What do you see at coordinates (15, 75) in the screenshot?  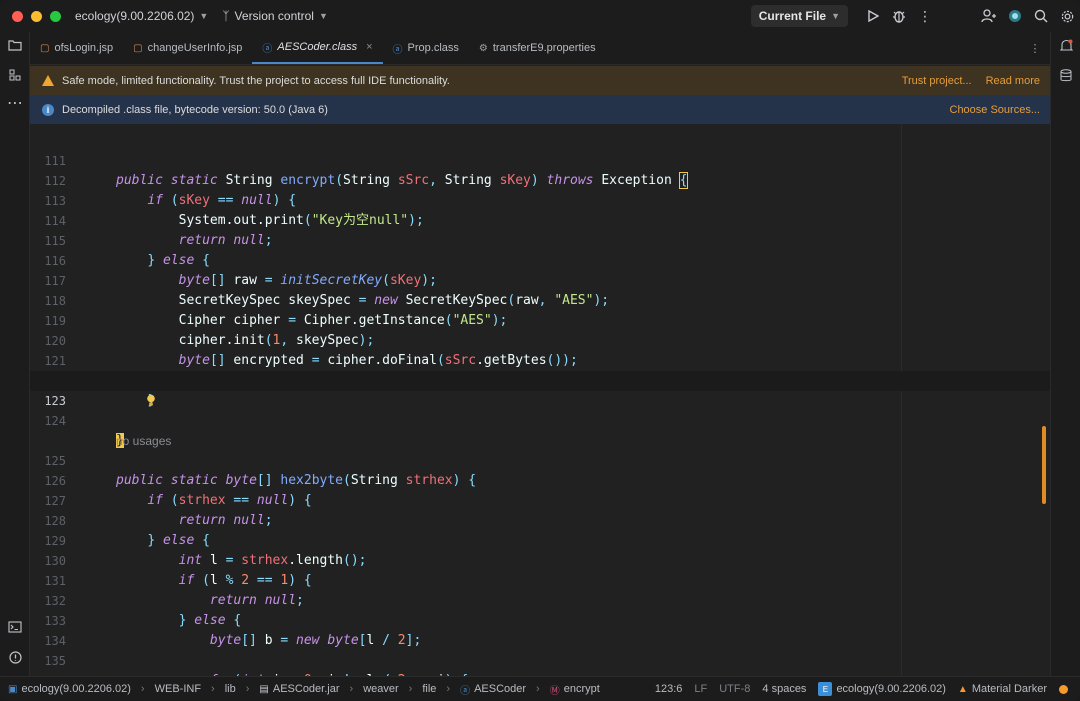 I see `structure-icon` at bounding box center [15, 75].